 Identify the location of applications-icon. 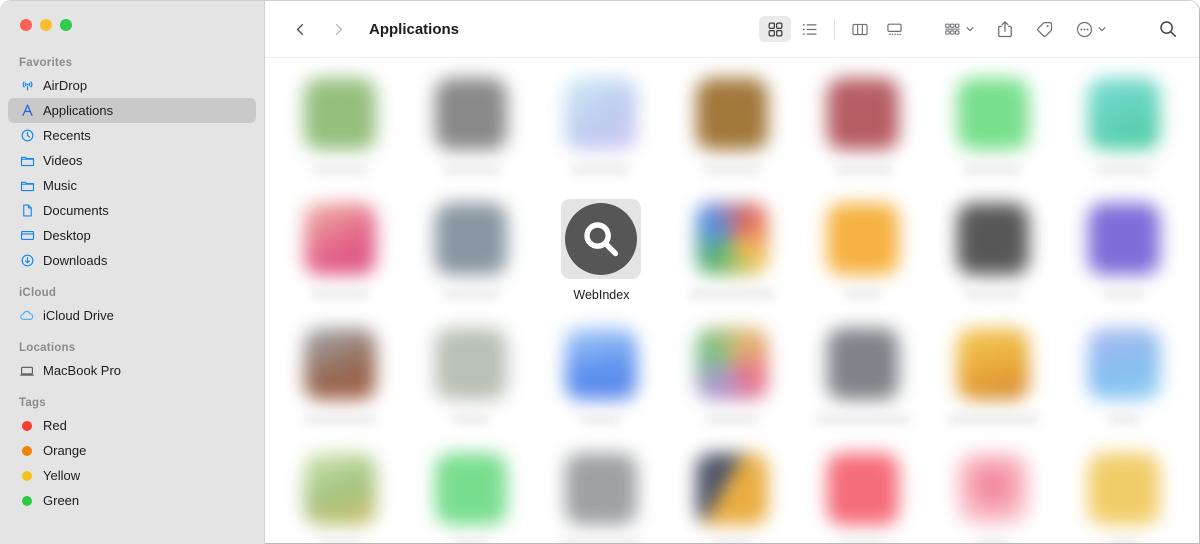
(27, 111).